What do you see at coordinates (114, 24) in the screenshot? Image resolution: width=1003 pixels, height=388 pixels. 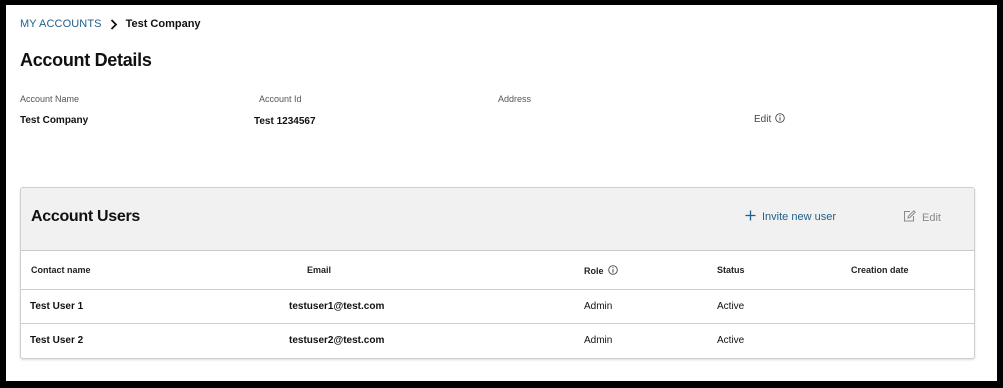 I see `chevron-right-icon` at bounding box center [114, 24].